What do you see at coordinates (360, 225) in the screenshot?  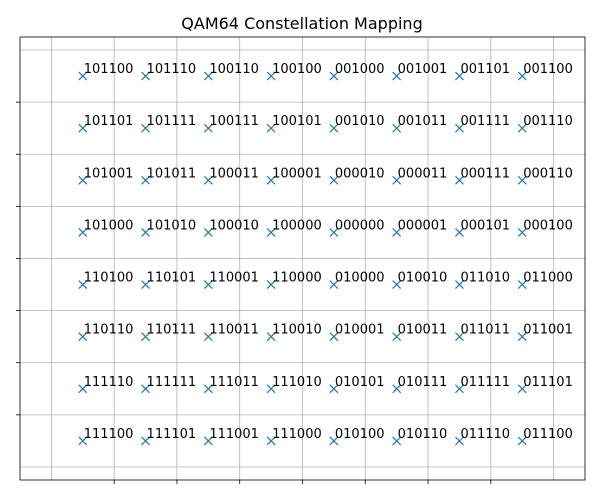 I see `point-label: 000000` at bounding box center [360, 225].